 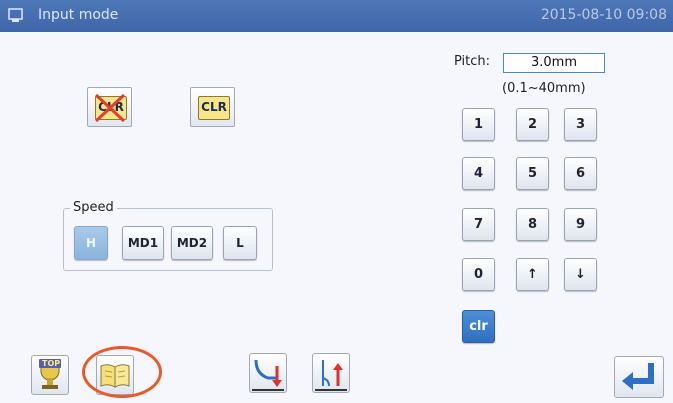 What do you see at coordinates (603, 15) in the screenshot?
I see `clock: 2015-08-10 09:08` at bounding box center [603, 15].